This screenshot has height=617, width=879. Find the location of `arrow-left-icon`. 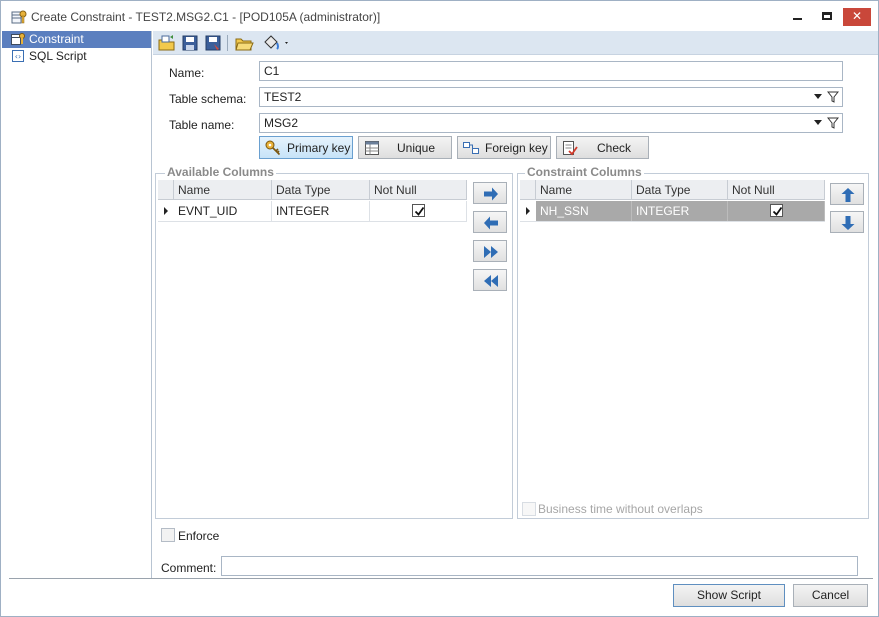

arrow-left-icon is located at coordinates (491, 223).